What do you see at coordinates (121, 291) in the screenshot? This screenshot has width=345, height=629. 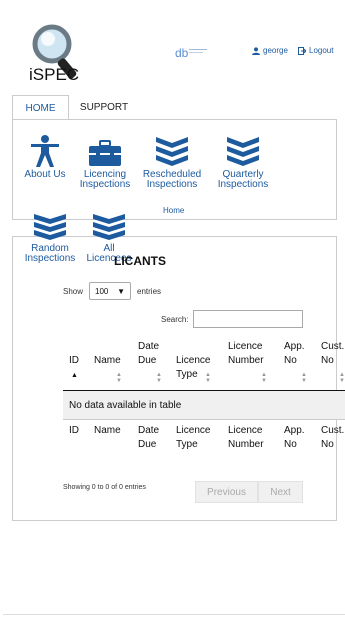 I see `caret-down-icon: ▼` at bounding box center [121, 291].